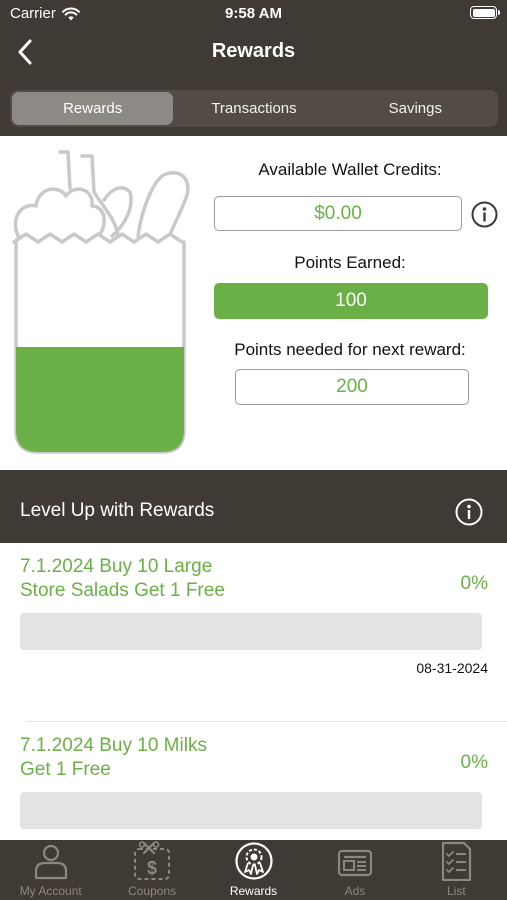  I want to click on nav-list: List, so click(456, 870).